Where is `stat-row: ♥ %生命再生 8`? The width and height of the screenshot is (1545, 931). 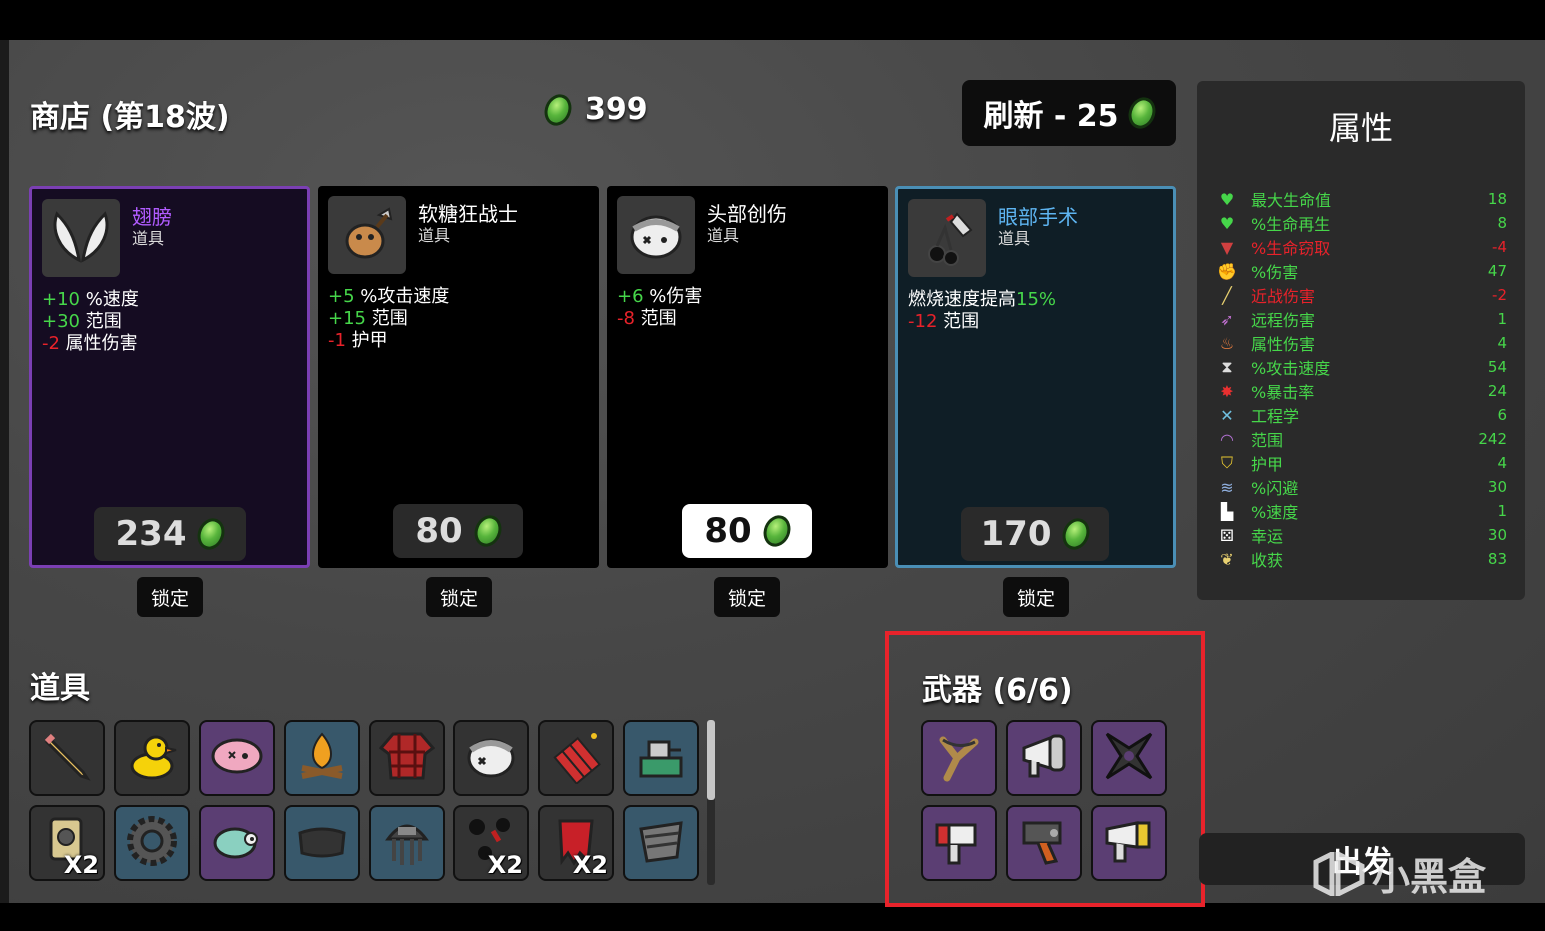 stat-row: ♥ %生命再生 8 is located at coordinates (1361, 223).